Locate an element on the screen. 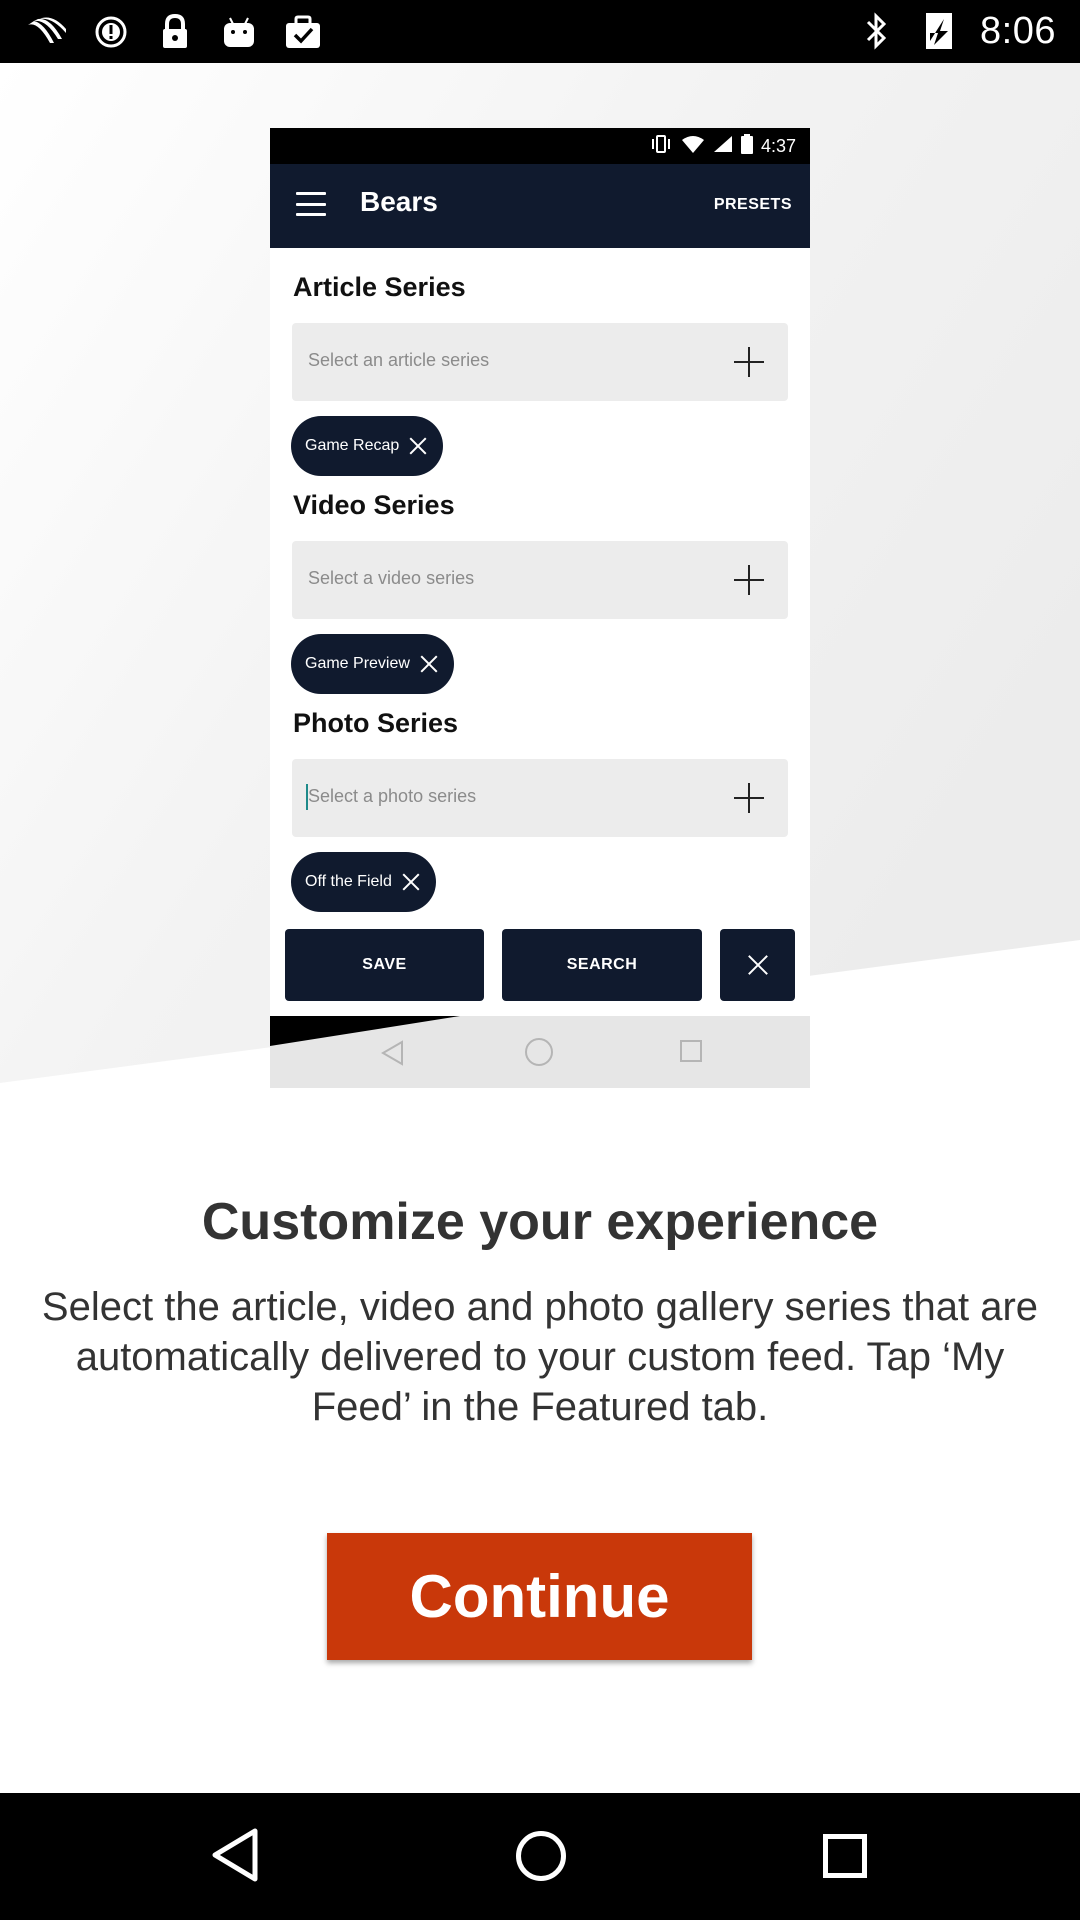  battery-icon is located at coordinates (746, 146).